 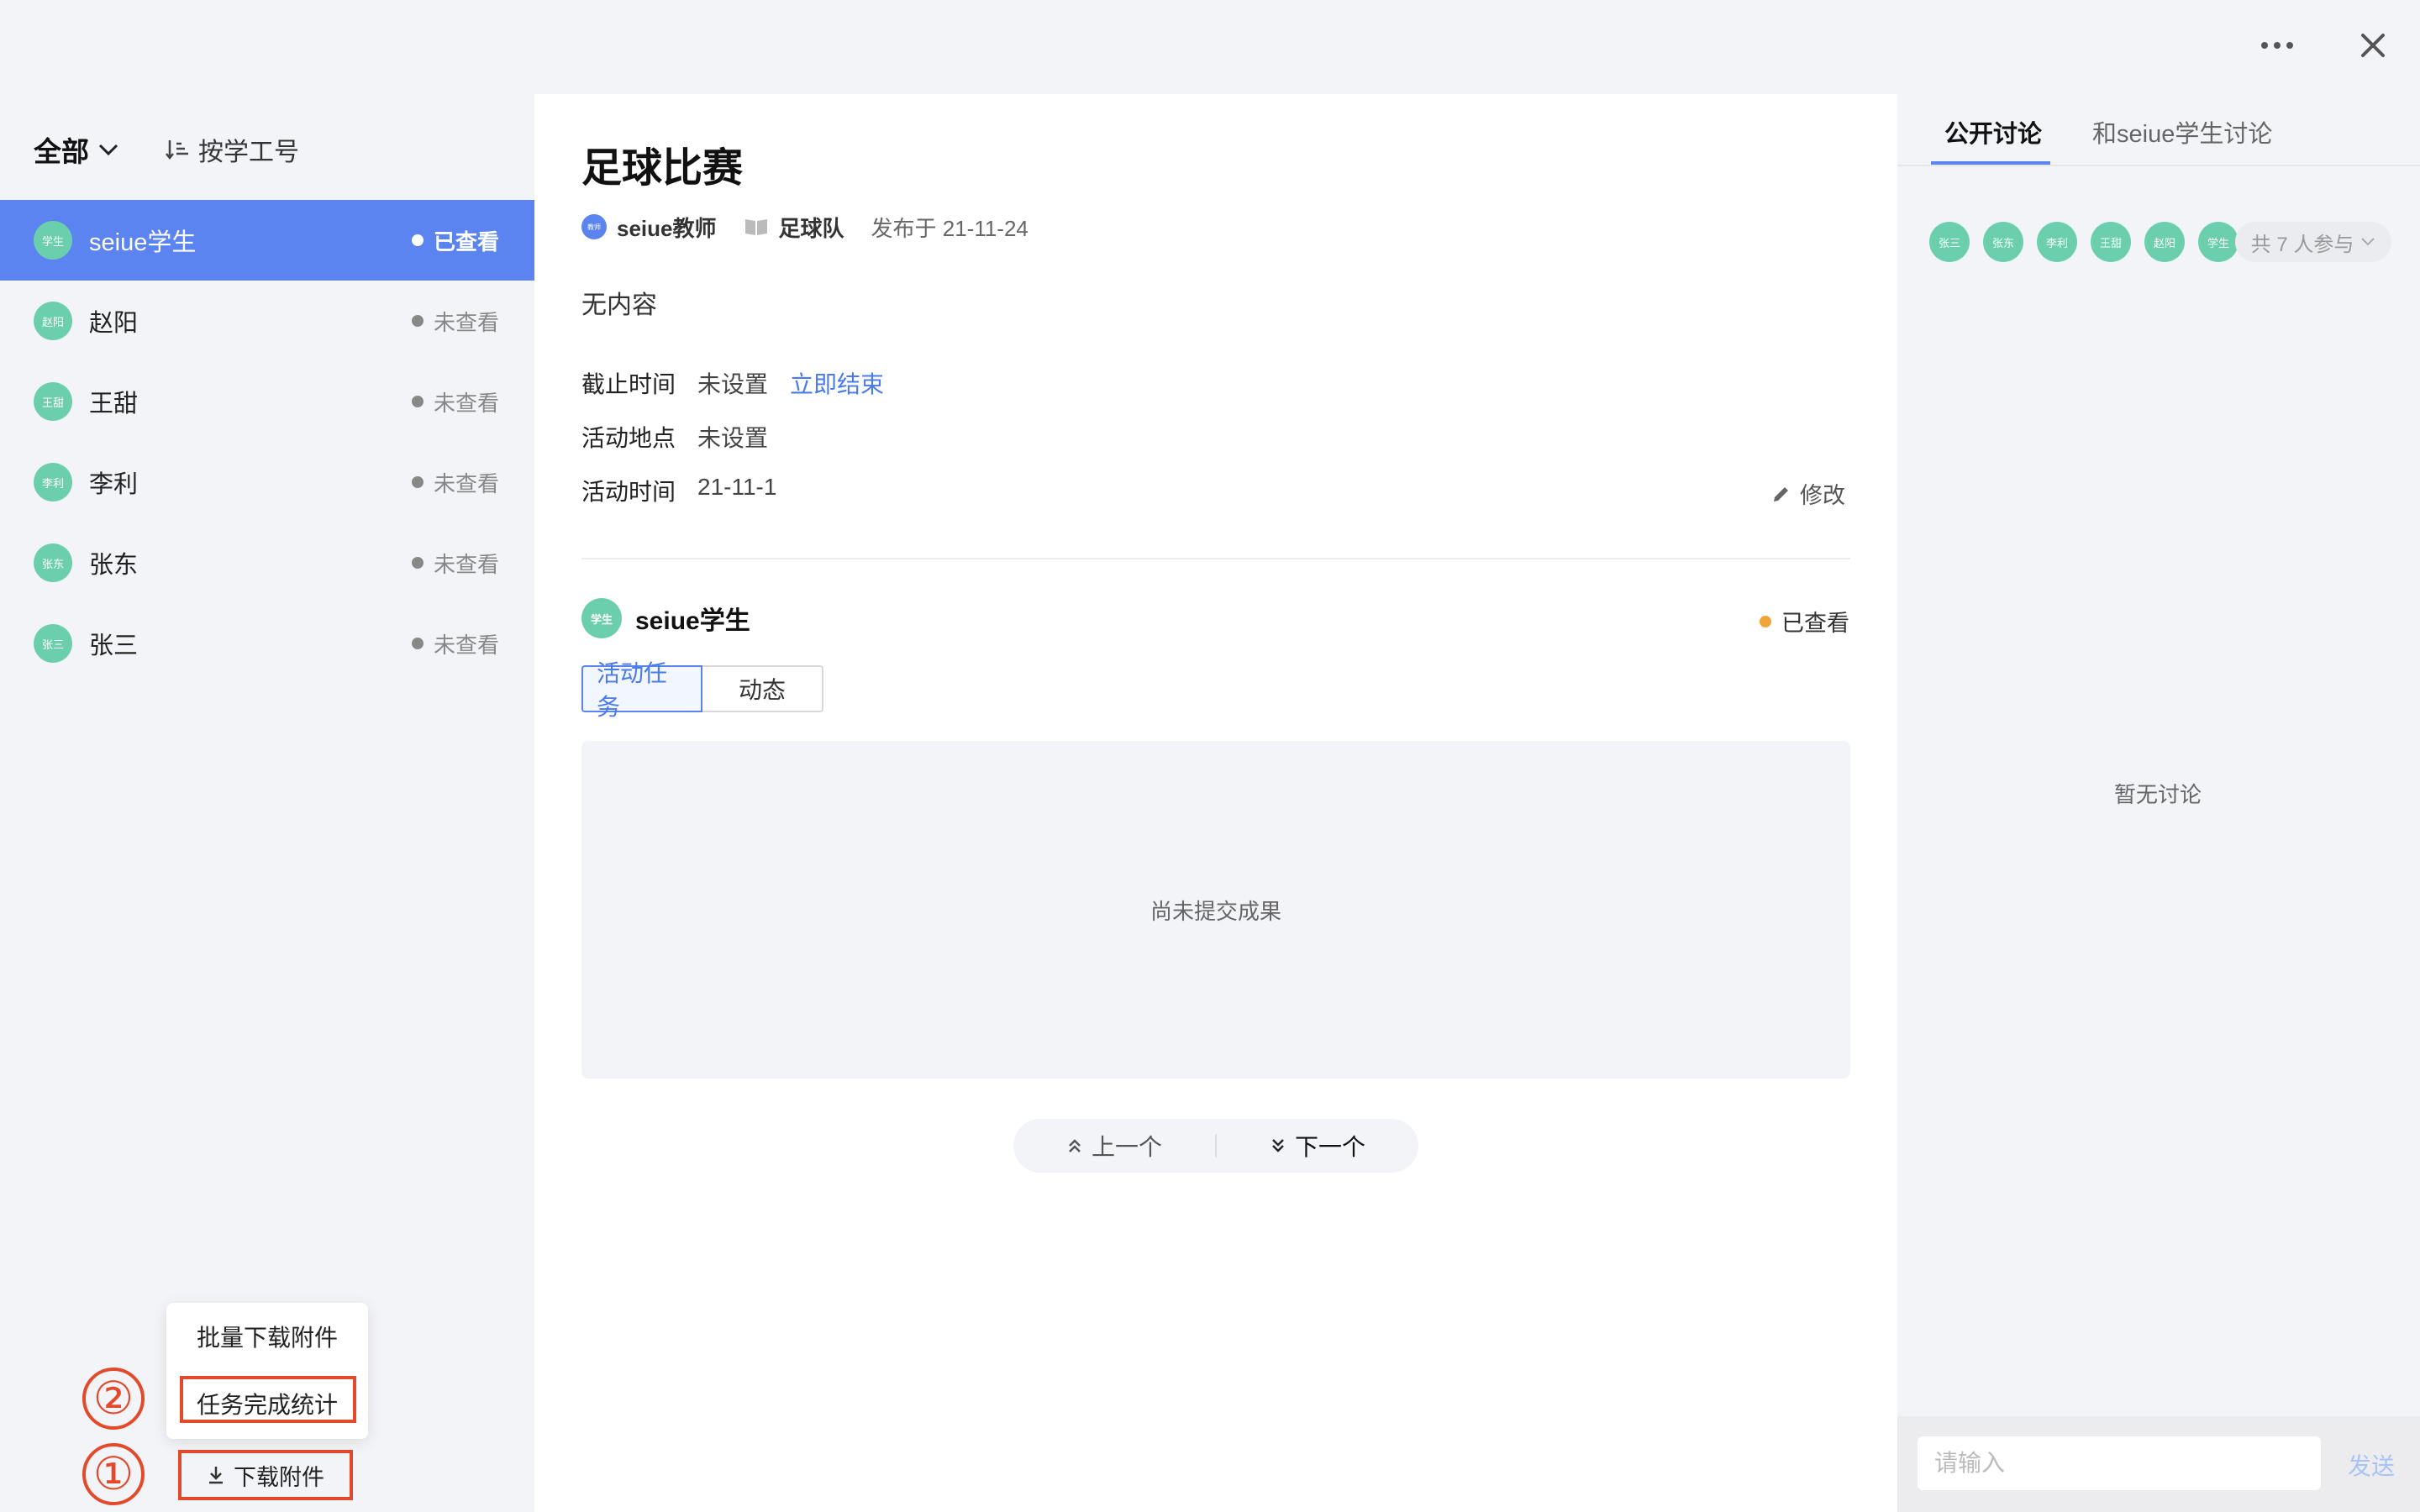 What do you see at coordinates (642, 690) in the screenshot?
I see `tab-activity-task: 活动任务` at bounding box center [642, 690].